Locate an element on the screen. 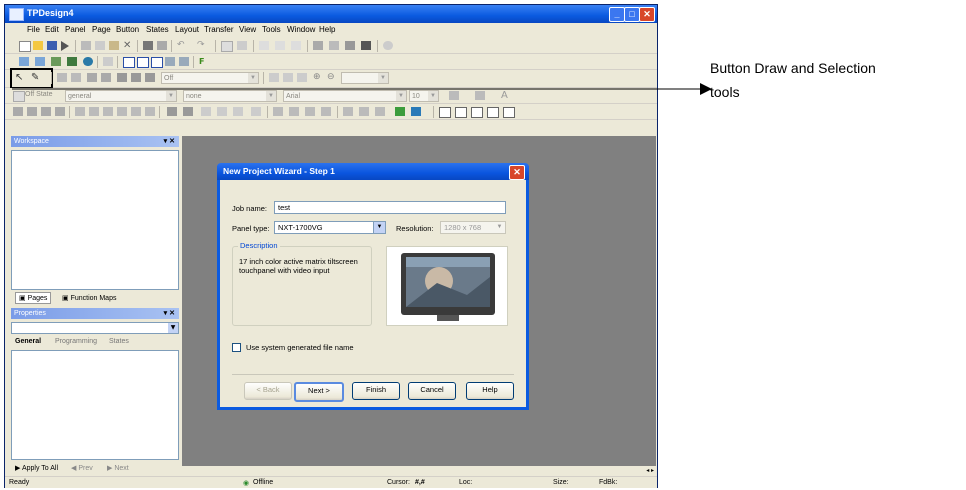 This screenshot has width=966, height=490. callout-text: Button Draw and Selection tools is located at coordinates (793, 80).